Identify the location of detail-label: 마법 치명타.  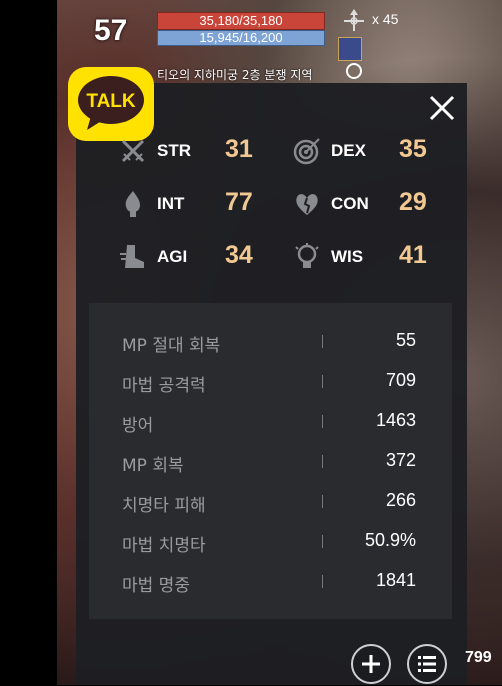
(164, 546).